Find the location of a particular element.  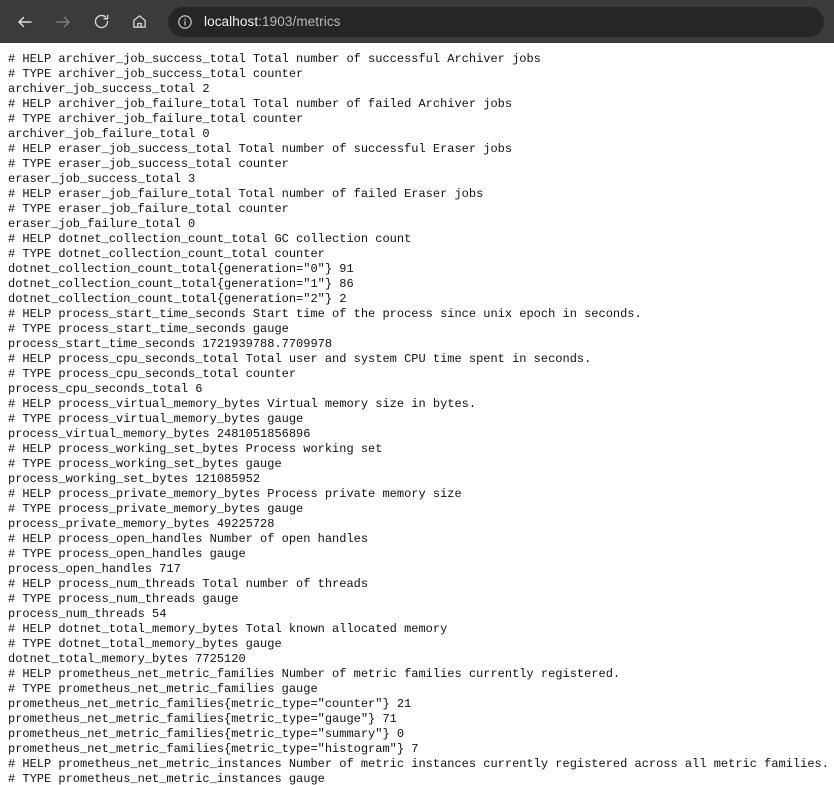

info-circle-icon is located at coordinates (185, 22).